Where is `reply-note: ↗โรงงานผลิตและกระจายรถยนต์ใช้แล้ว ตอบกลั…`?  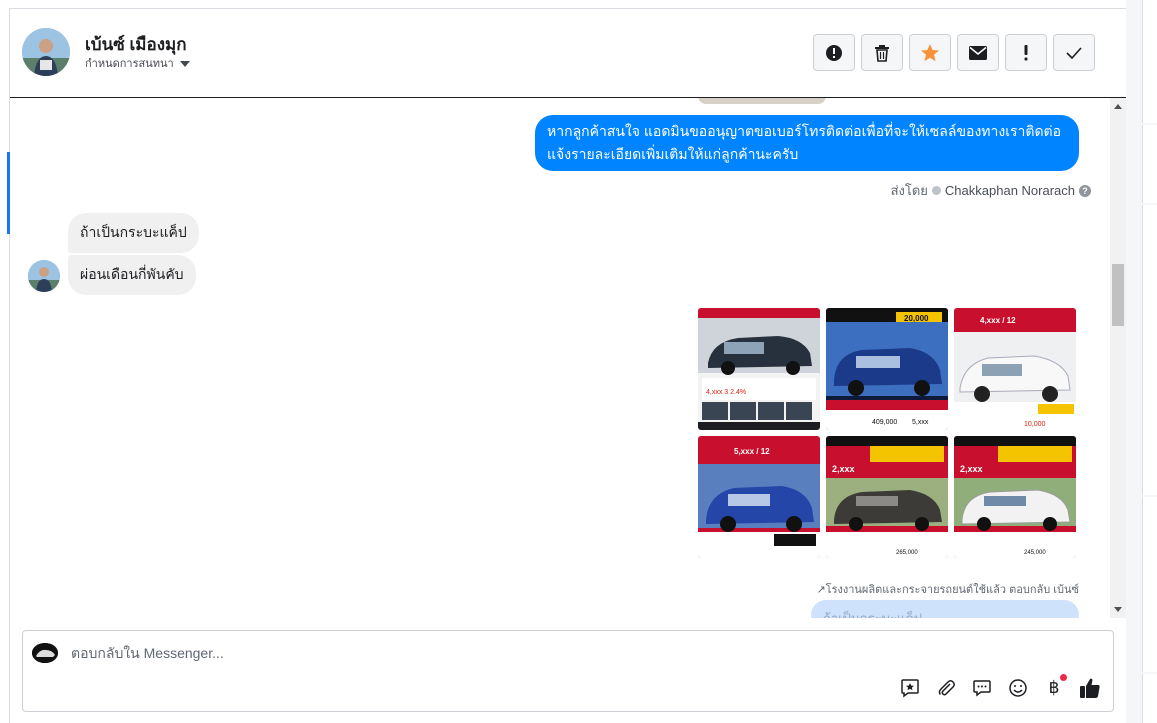 reply-note: ↗โรงงานผลิตและกระจายรถยนต์ใช้แล้ว ตอบกลั… is located at coordinates (947, 590).